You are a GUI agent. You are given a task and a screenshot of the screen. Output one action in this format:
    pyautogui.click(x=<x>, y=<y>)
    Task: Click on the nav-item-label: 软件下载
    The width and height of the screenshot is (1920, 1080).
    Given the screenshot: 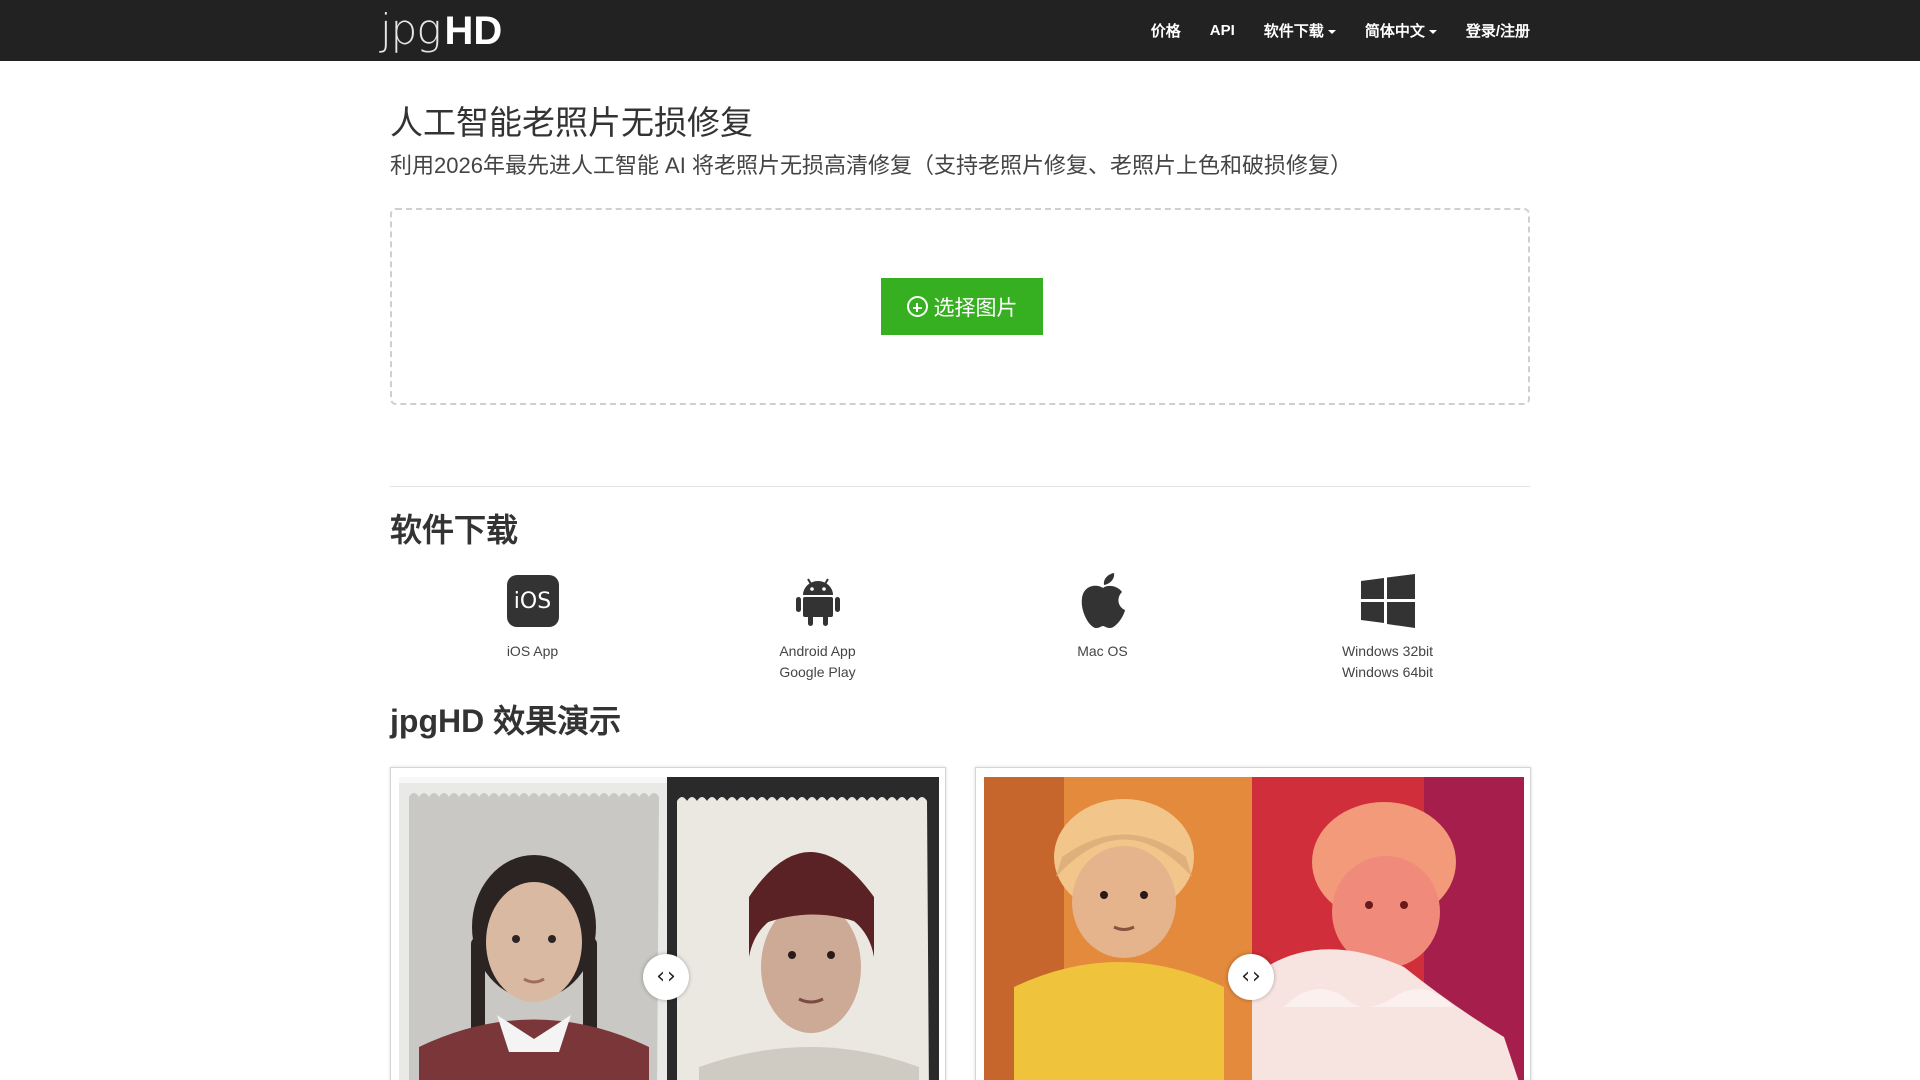 What is the action you would take?
    pyautogui.click(x=1293, y=31)
    